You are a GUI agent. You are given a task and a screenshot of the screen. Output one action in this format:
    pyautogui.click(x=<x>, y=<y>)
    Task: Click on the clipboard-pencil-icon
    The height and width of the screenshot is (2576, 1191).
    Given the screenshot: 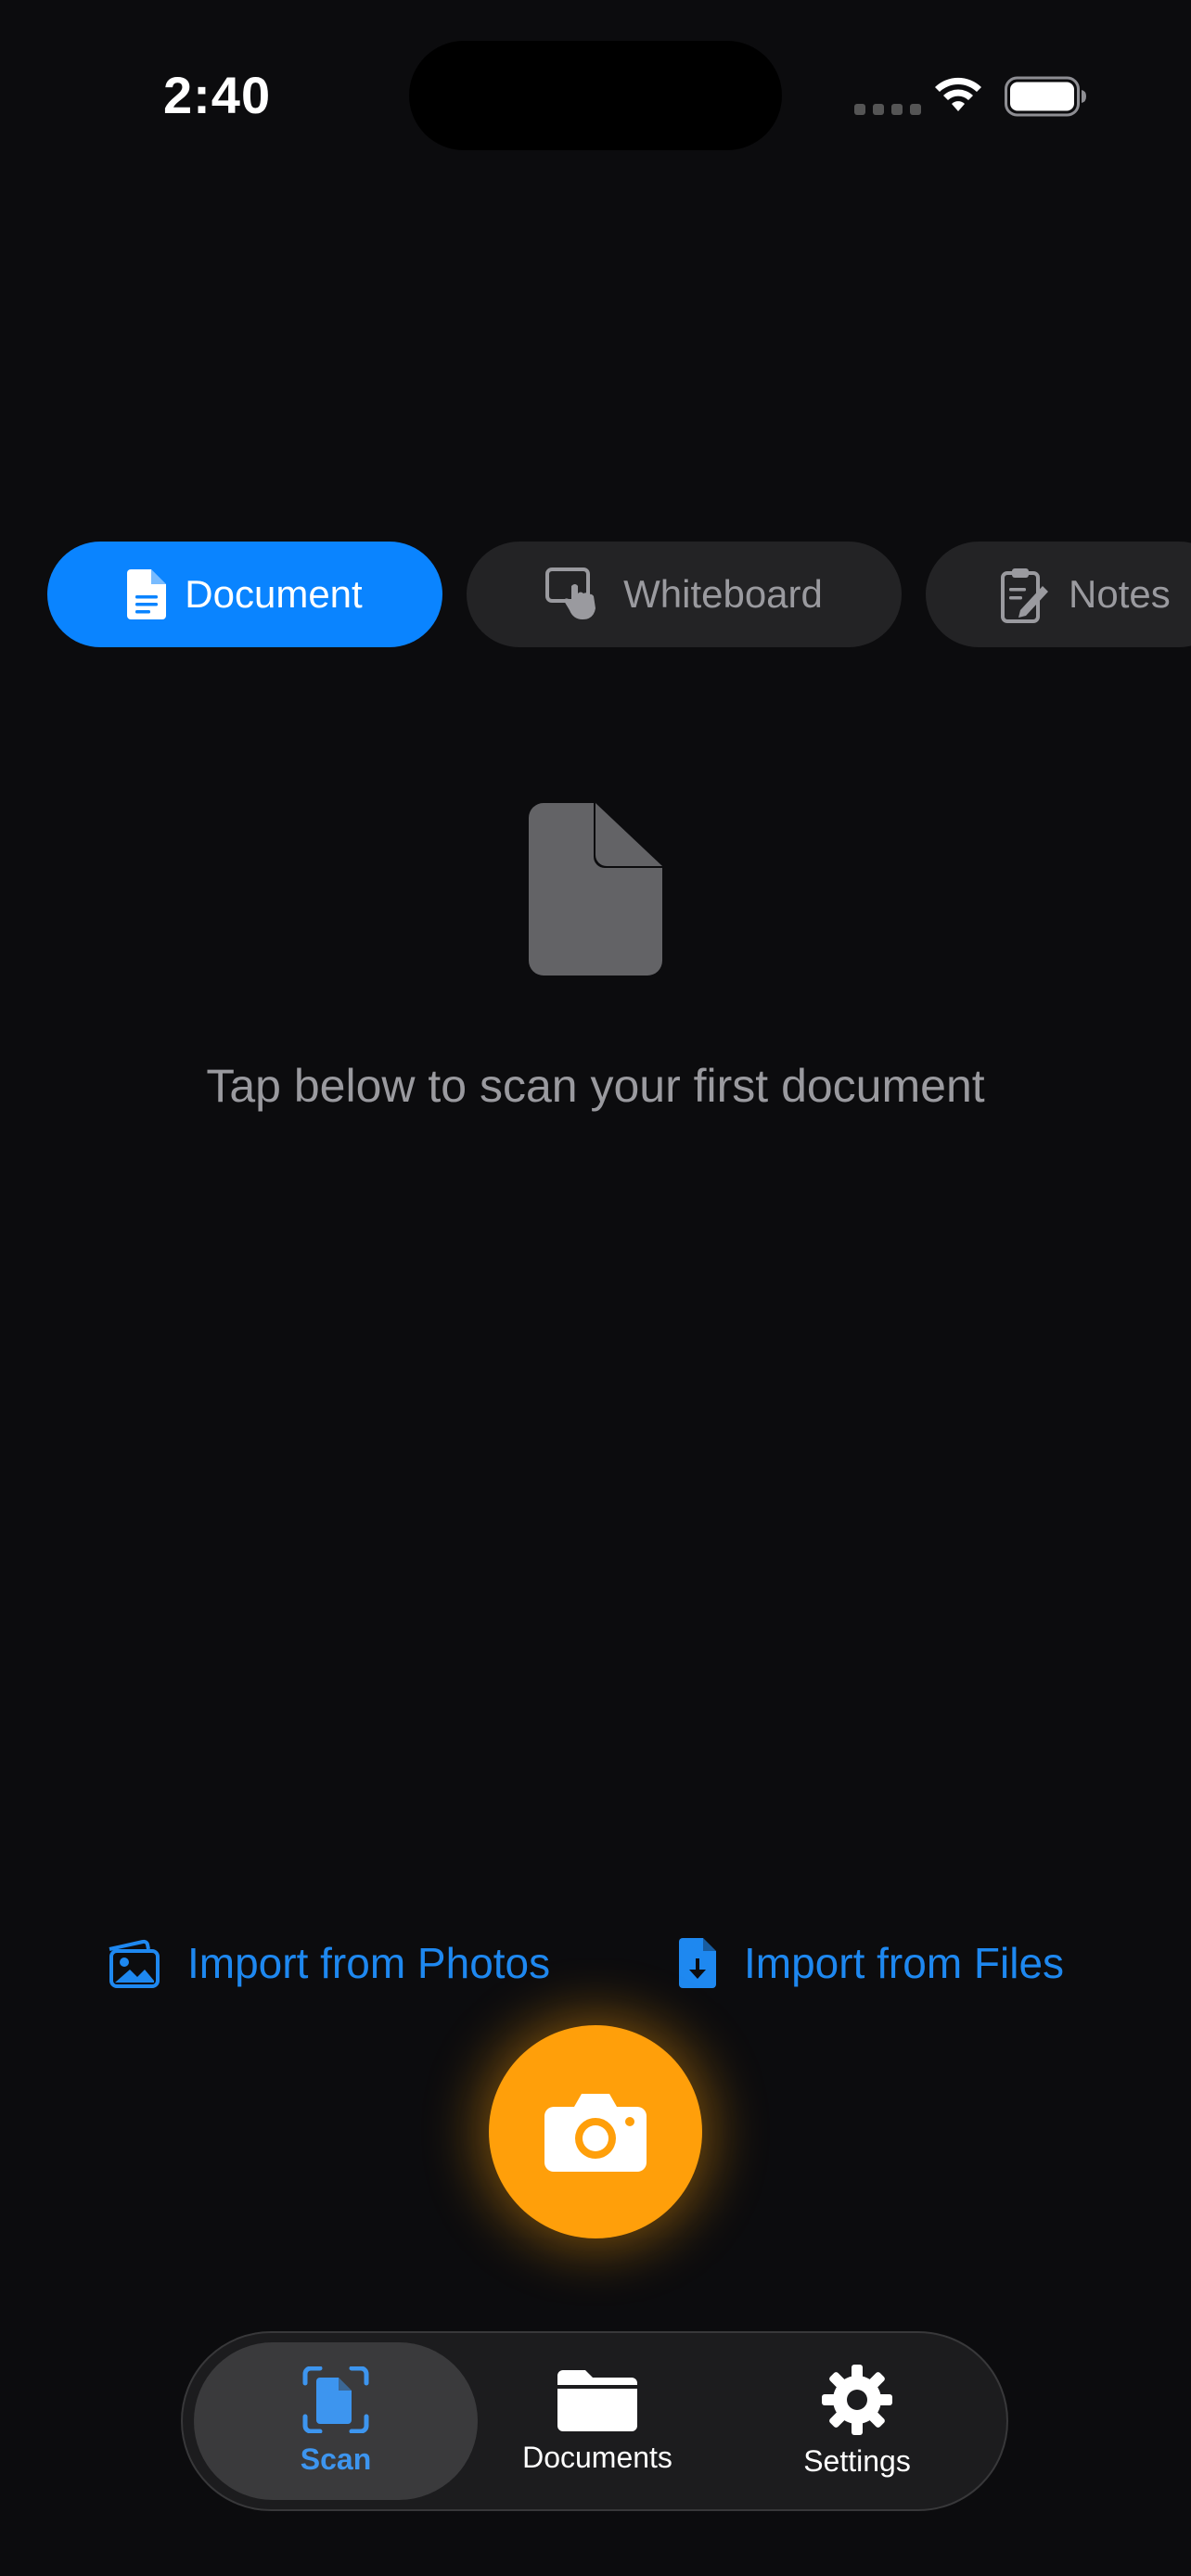 What is the action you would take?
    pyautogui.click(x=1024, y=595)
    